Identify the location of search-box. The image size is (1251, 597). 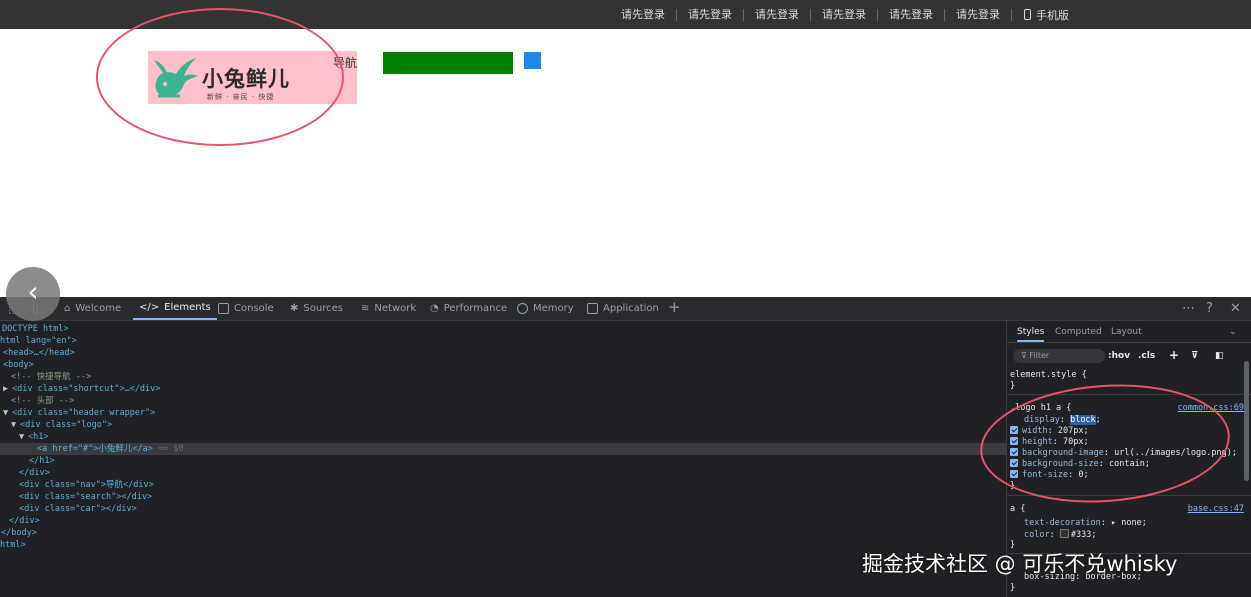
(448, 63).